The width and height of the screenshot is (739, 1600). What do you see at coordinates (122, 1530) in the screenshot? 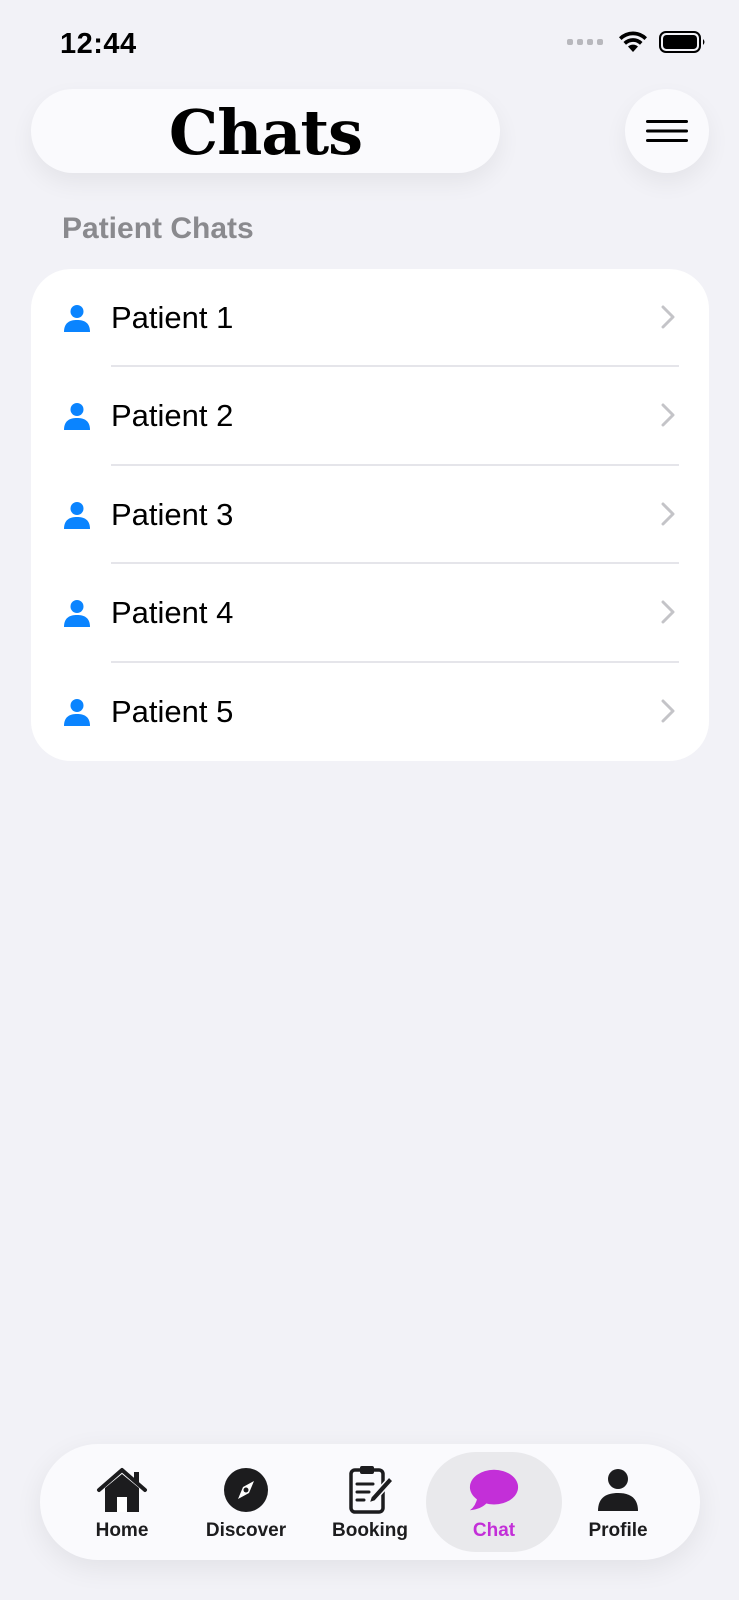
I see `tab-label: Home` at bounding box center [122, 1530].